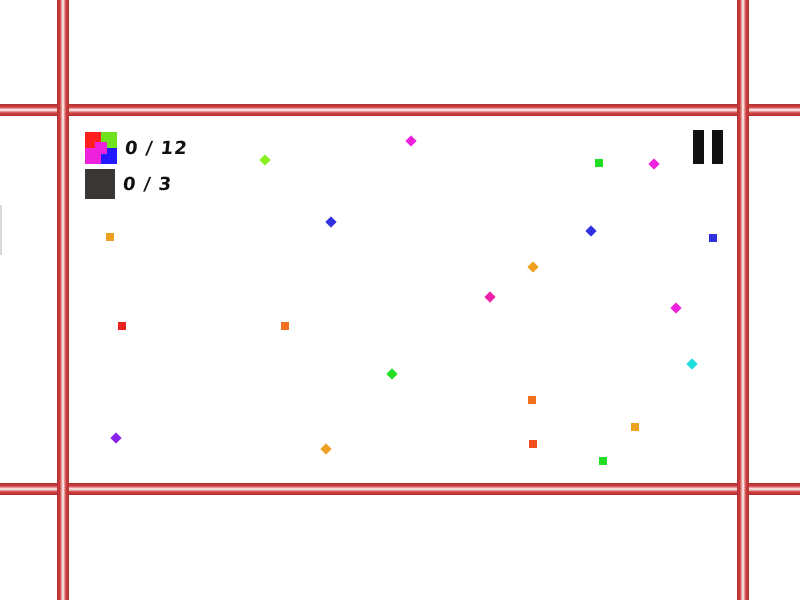  I want to click on blocks-counter-row: 0 / 3, so click(129, 184).